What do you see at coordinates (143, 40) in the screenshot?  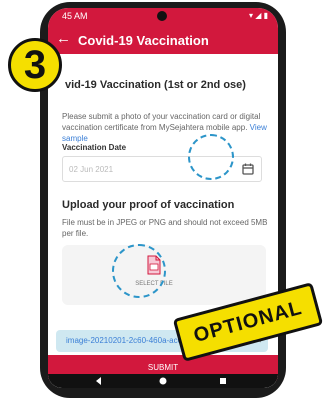 I see `app-title: Covid-19 Vaccination` at bounding box center [143, 40].